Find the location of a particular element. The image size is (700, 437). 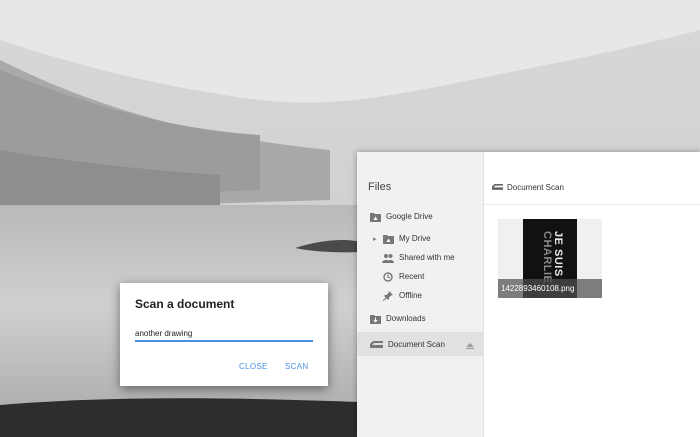

sidebar-item-label: Shared with me is located at coordinates (427, 257).